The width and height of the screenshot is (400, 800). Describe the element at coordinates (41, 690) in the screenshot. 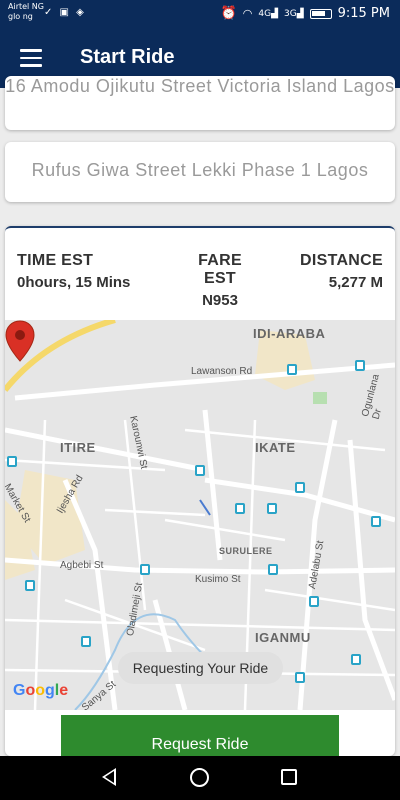

I see `google-logo: Google` at that location.